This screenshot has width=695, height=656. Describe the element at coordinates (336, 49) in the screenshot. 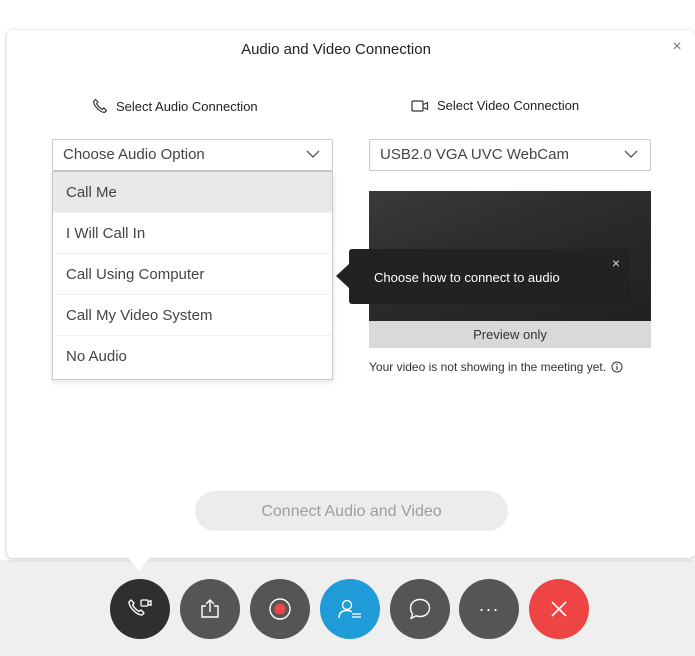

I see `dialog-title: Audio and Video Connection` at that location.